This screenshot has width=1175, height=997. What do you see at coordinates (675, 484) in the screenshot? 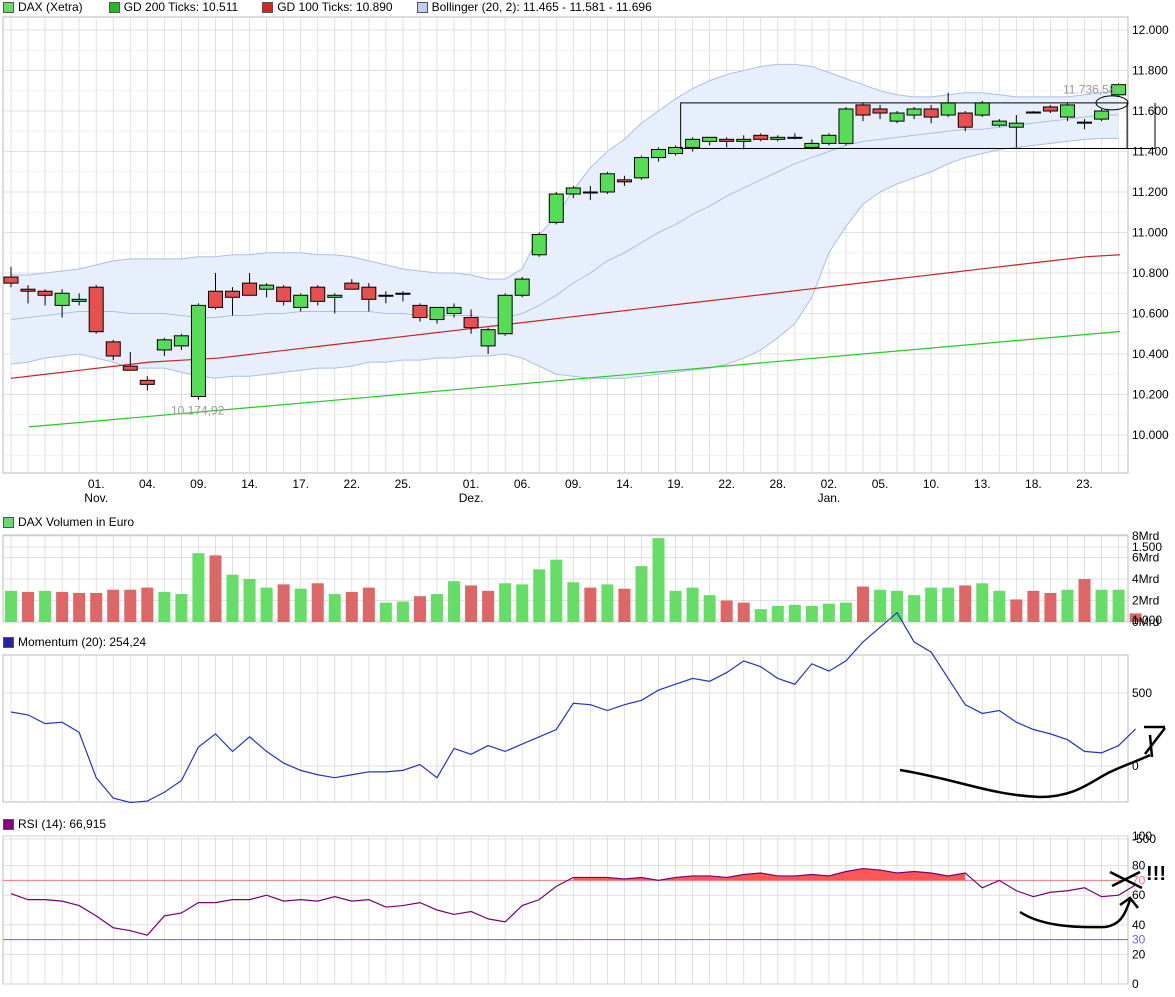
I see `x-tick-label: 19.` at bounding box center [675, 484].